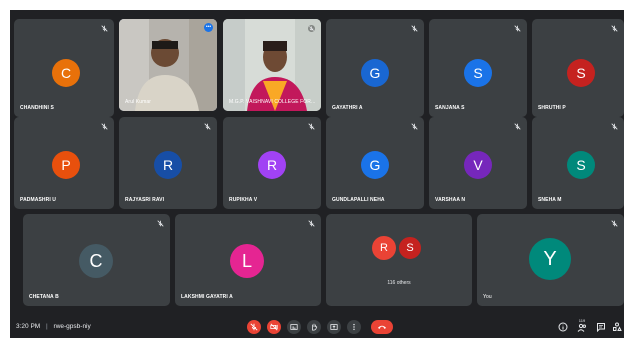 This screenshot has width=624, height=338. I want to click on participant-tile-chandhini: C CHANDHINI S, so click(64, 68).